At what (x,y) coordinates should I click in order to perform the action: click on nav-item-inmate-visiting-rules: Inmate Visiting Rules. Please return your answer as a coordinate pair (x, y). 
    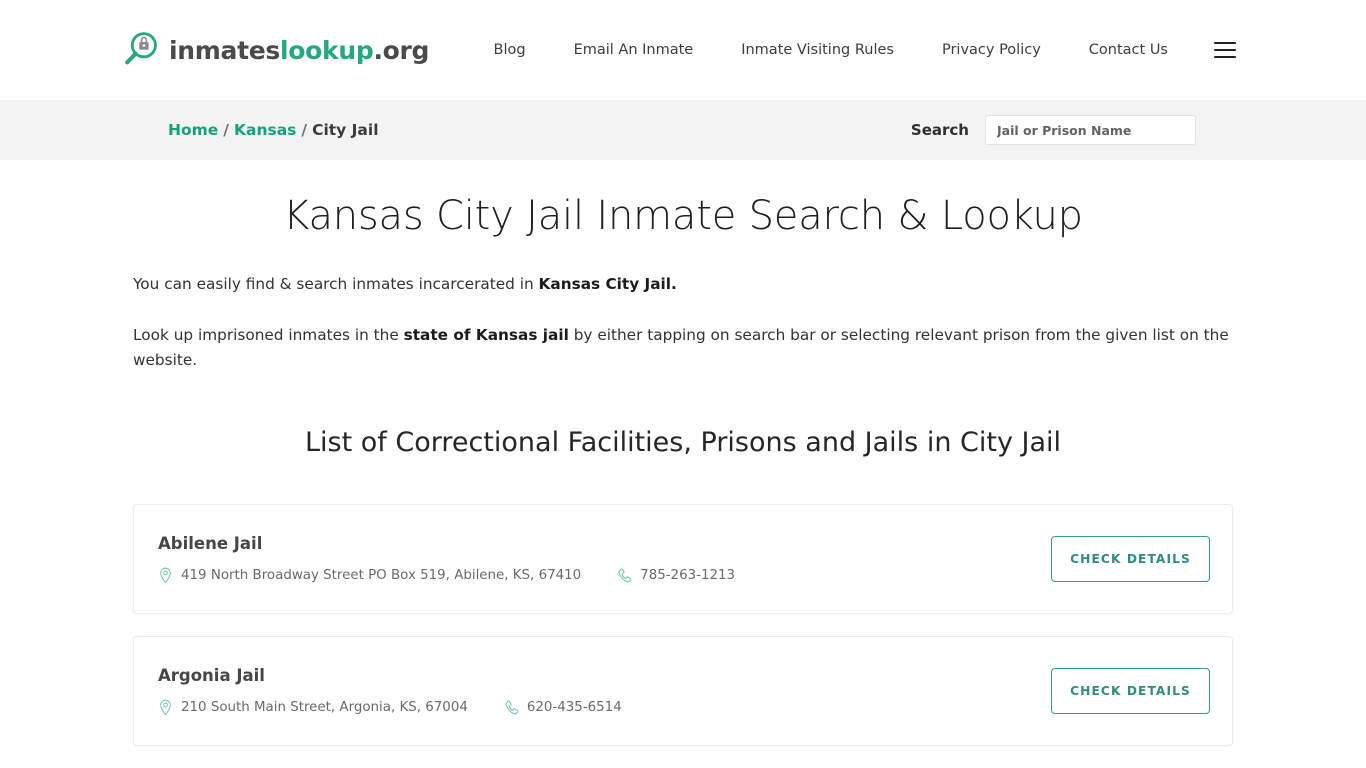
    Looking at the image, I should click on (817, 50).